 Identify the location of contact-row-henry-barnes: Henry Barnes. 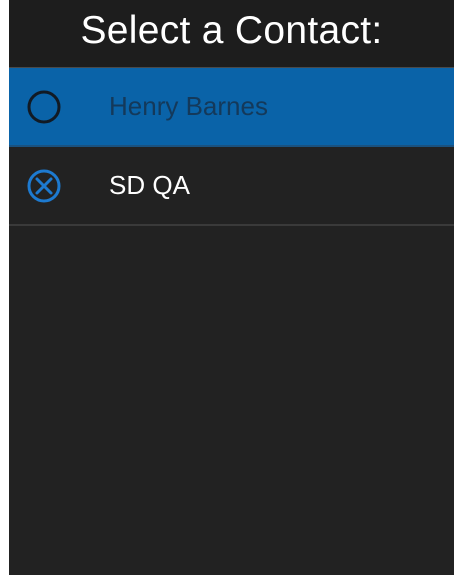
(231, 107).